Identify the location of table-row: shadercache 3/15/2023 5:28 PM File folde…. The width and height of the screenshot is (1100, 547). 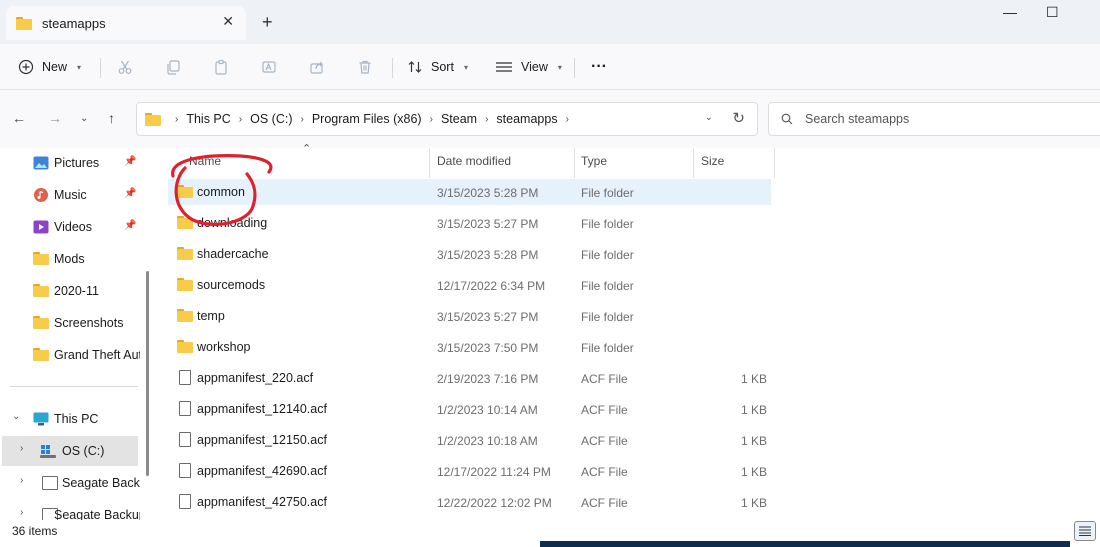
(469, 254).